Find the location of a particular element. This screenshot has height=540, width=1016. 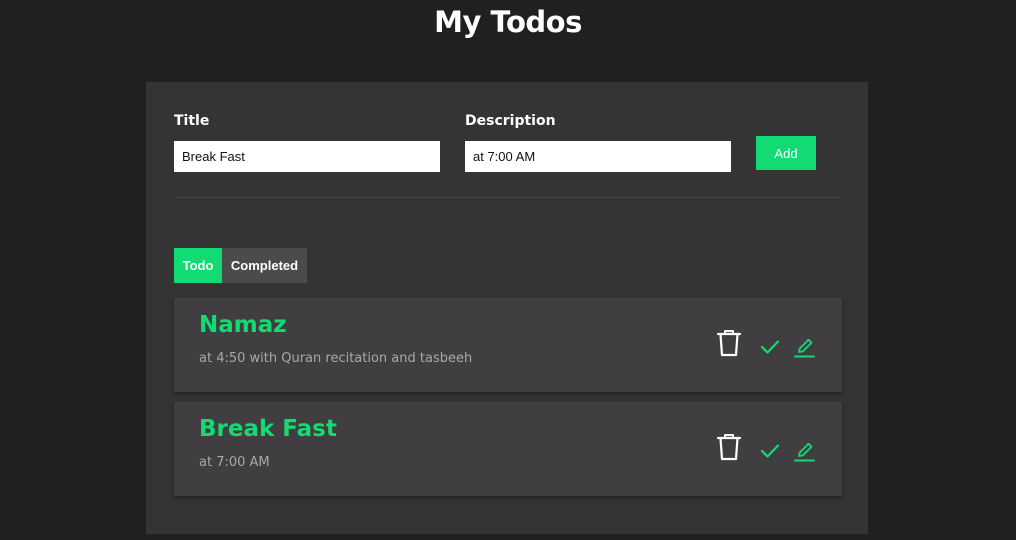

tab-bar: Todo Completed is located at coordinates (240, 265).